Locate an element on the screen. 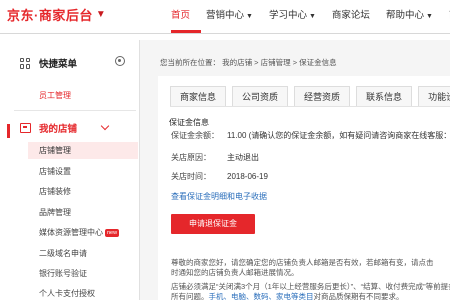 The width and height of the screenshot is (450, 300). sidebar-divider is located at coordinates (75, 110).